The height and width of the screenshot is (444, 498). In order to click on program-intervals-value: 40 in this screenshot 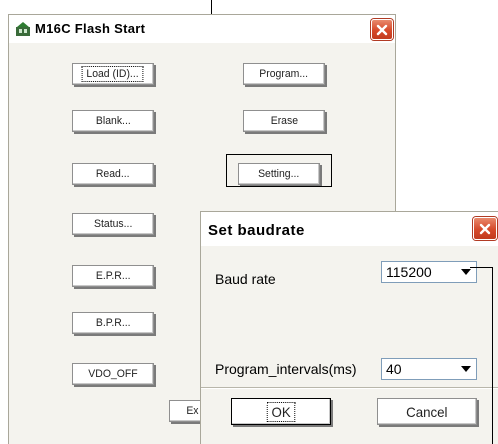, I will do `click(394, 369)`.